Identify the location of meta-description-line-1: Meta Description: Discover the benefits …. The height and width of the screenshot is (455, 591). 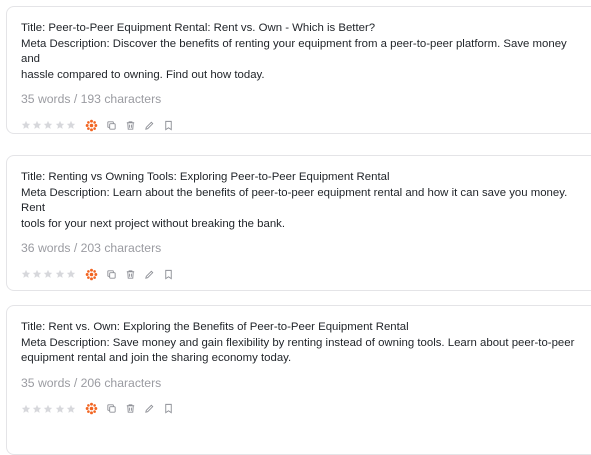
(294, 51).